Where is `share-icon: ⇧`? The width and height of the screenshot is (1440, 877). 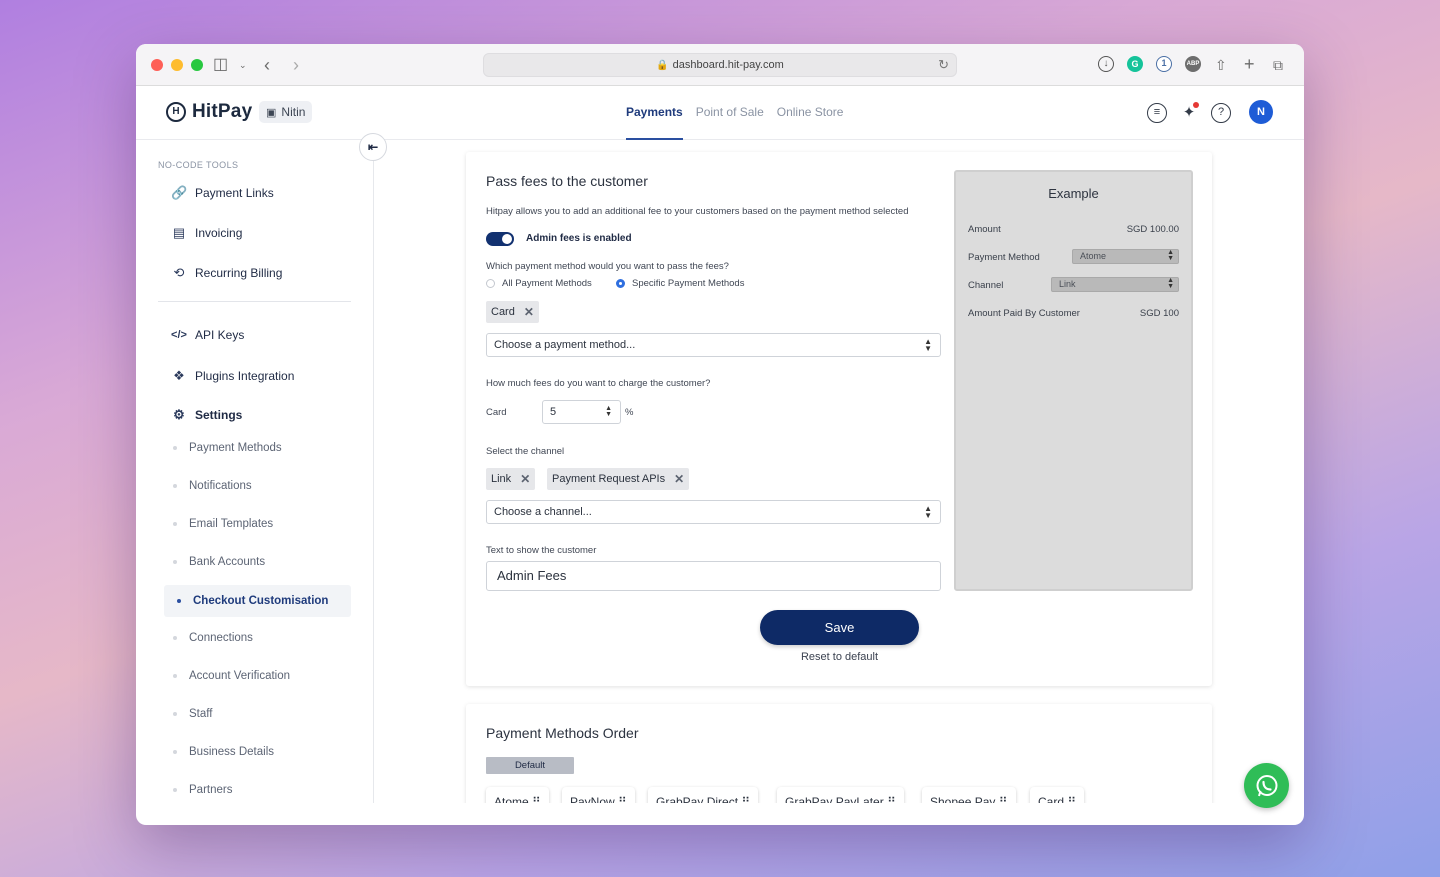
share-icon: ⇧ is located at coordinates (1221, 65).